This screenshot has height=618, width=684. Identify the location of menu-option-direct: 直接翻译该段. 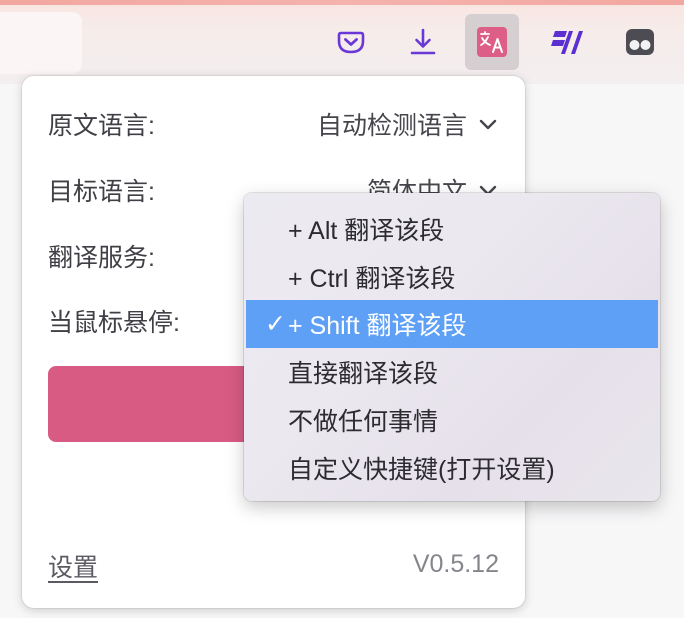
(452, 372).